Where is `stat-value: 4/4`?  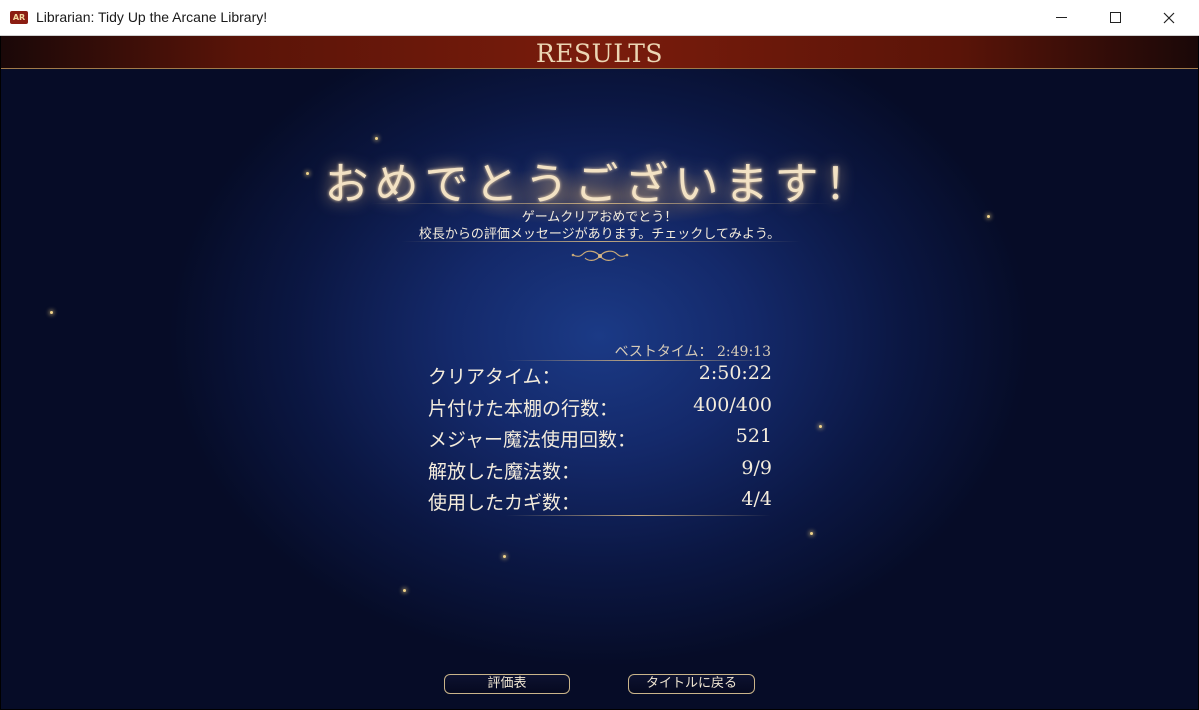
stat-value: 4/4 is located at coordinates (756, 499).